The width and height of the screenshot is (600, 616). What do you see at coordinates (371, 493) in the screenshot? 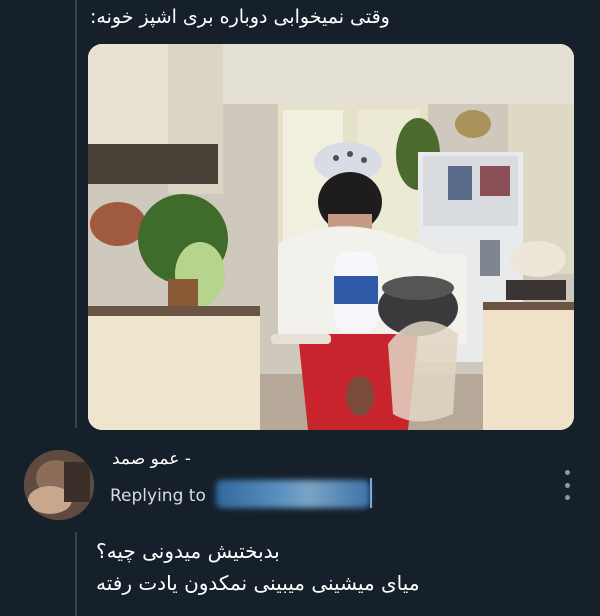
I see `text-cursor` at bounding box center [371, 493].